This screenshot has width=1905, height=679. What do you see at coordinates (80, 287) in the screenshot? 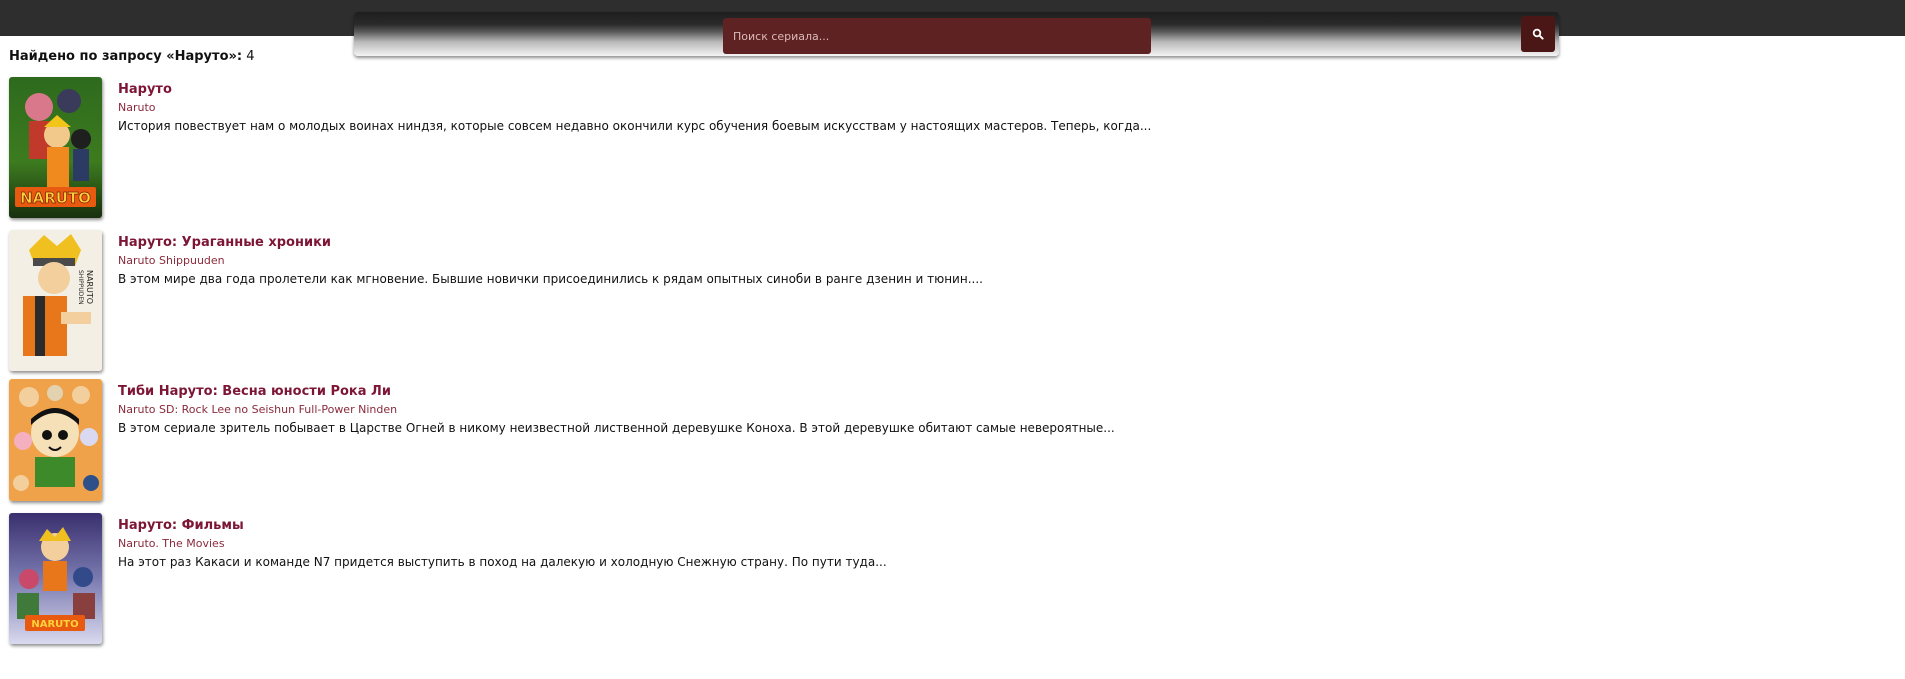
I see `svg-text: SHIPPUDEN` at bounding box center [80, 287].